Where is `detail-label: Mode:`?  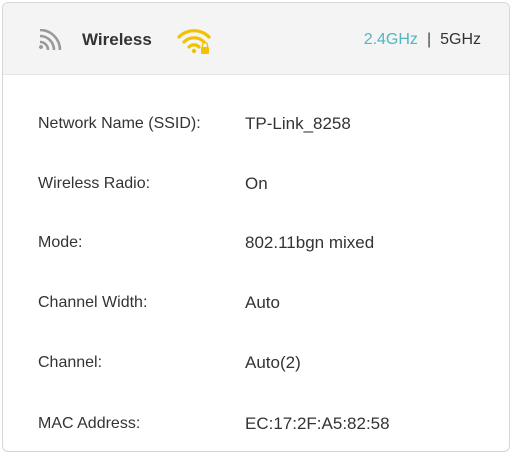
detail-label: Mode: is located at coordinates (60, 242).